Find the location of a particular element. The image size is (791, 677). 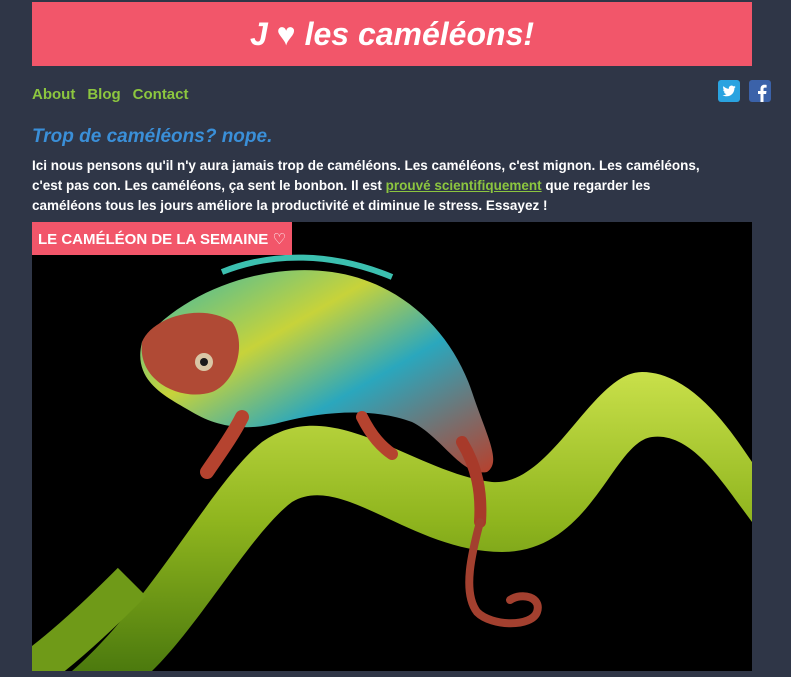

facebook-icon is located at coordinates (760, 91).